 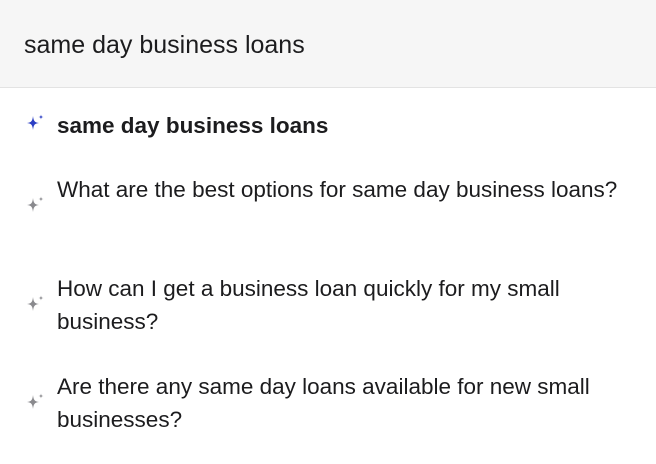 What do you see at coordinates (193, 125) in the screenshot?
I see `suggestion-text: same day business loans` at bounding box center [193, 125].